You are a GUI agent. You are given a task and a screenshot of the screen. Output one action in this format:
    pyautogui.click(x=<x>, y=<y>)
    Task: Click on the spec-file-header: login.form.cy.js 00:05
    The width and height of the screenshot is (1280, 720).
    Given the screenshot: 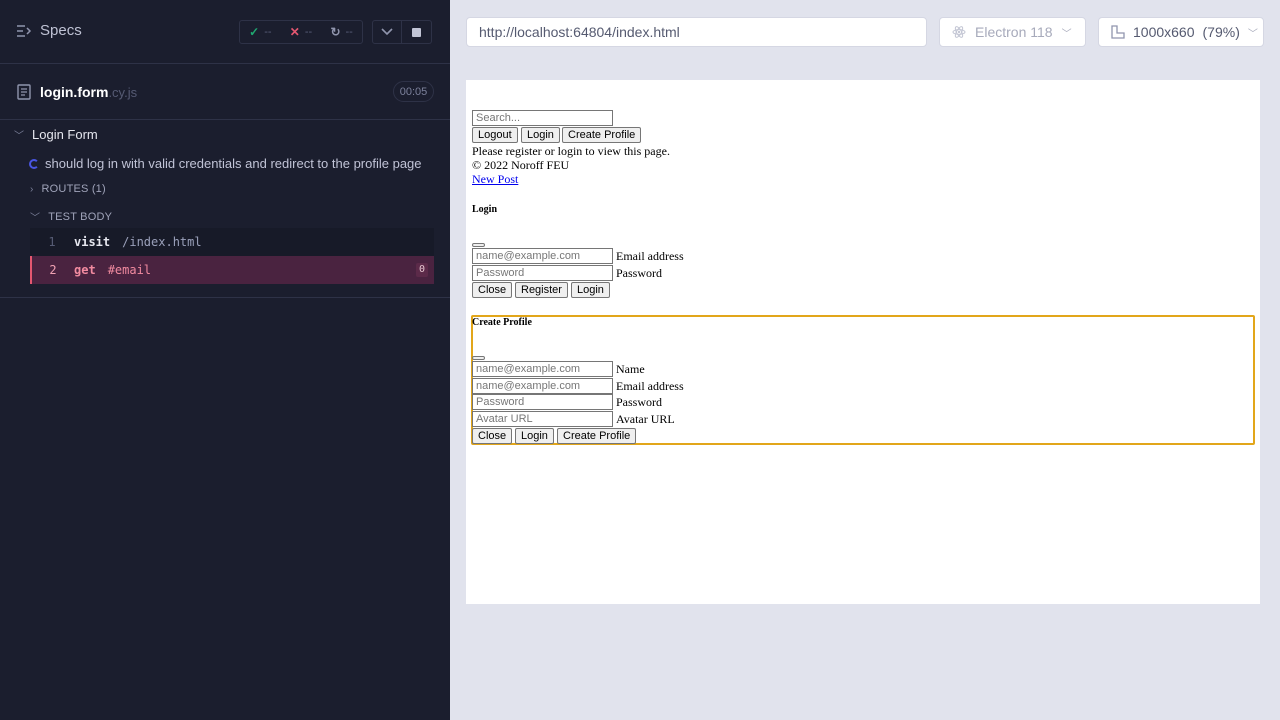 What is the action you would take?
    pyautogui.click(x=225, y=92)
    